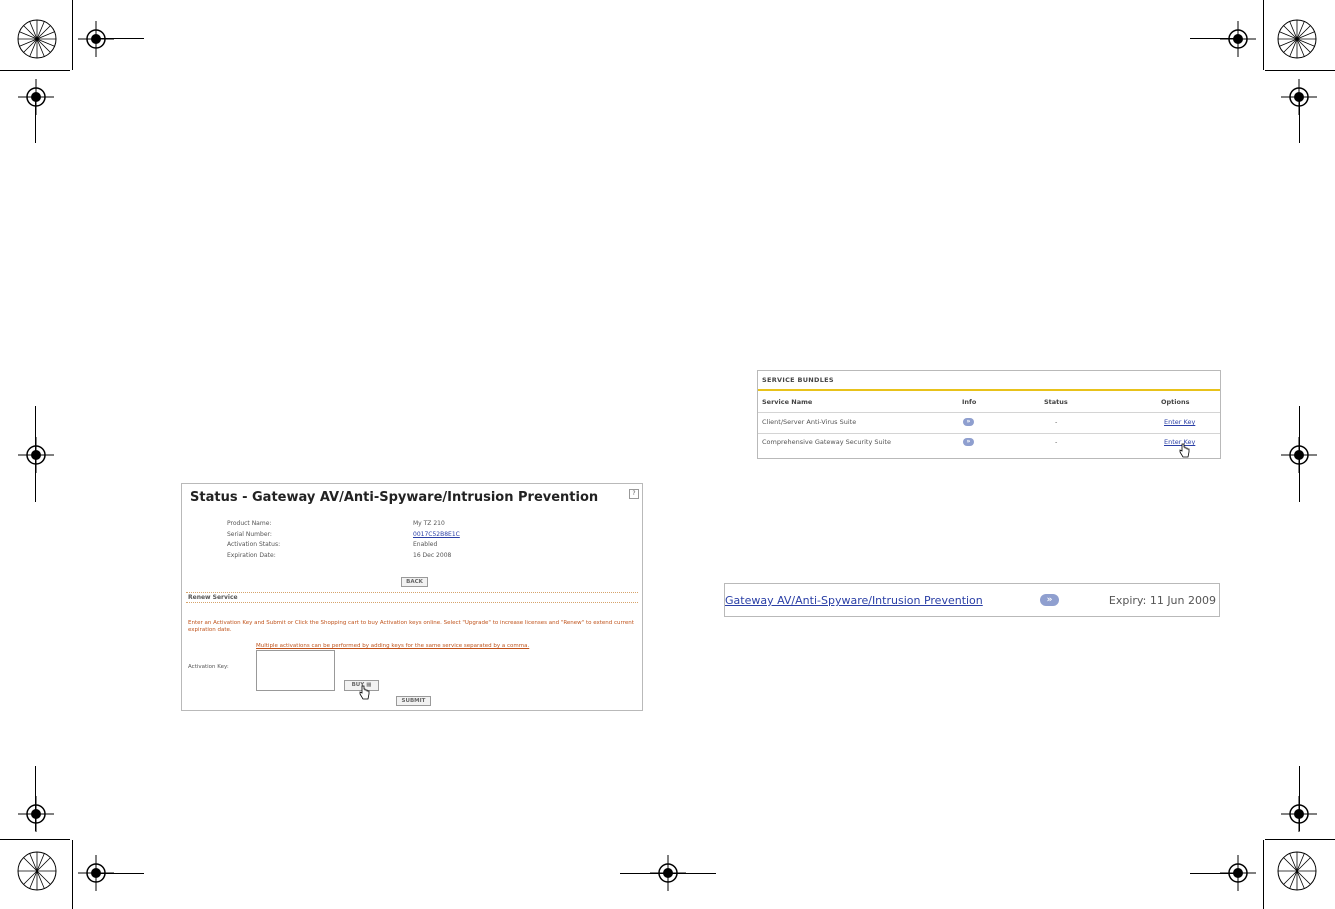 The image size is (1335, 909). I want to click on help-button: ?, so click(634, 494).